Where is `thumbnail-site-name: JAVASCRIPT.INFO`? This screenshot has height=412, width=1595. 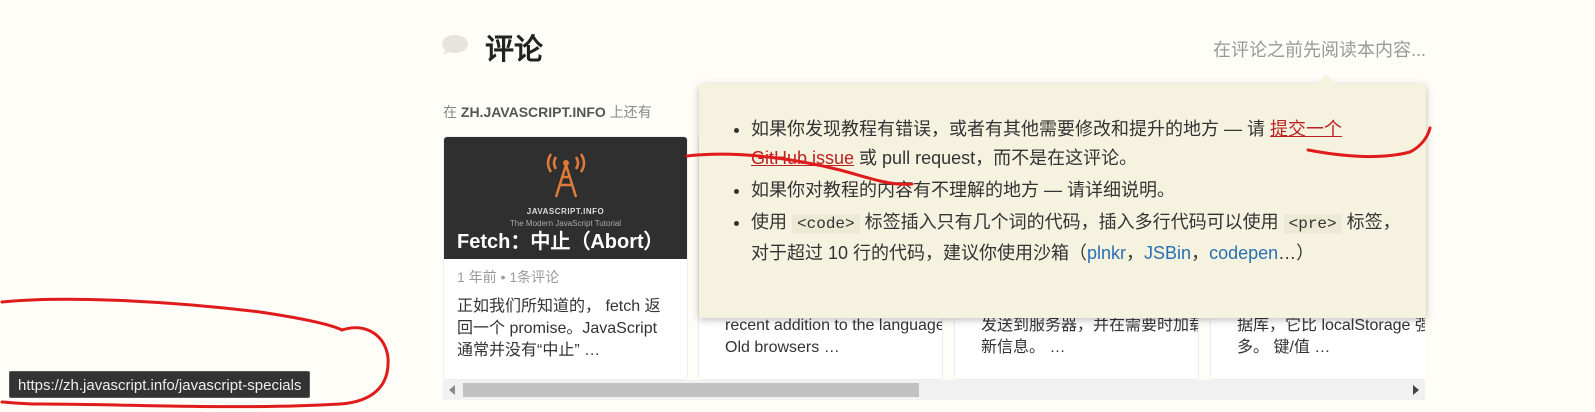 thumbnail-site-name: JAVASCRIPT.INFO is located at coordinates (565, 211).